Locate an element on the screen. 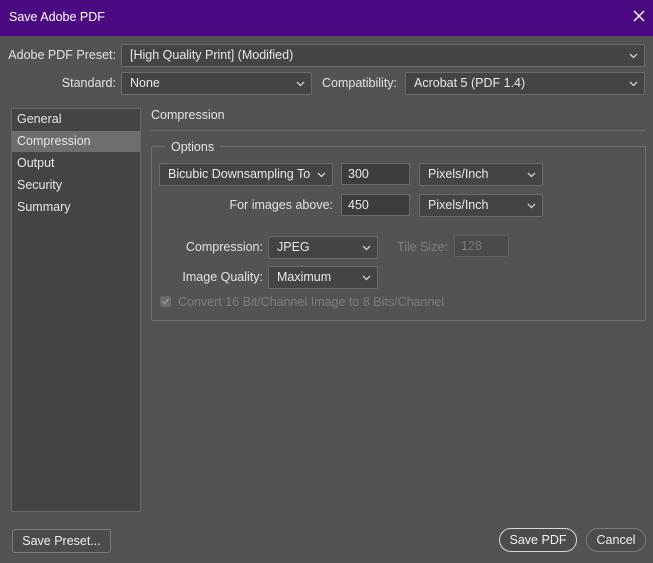 Image resolution: width=653 pixels, height=563 pixels. convert-16bit-checkbox is located at coordinates (165, 301).